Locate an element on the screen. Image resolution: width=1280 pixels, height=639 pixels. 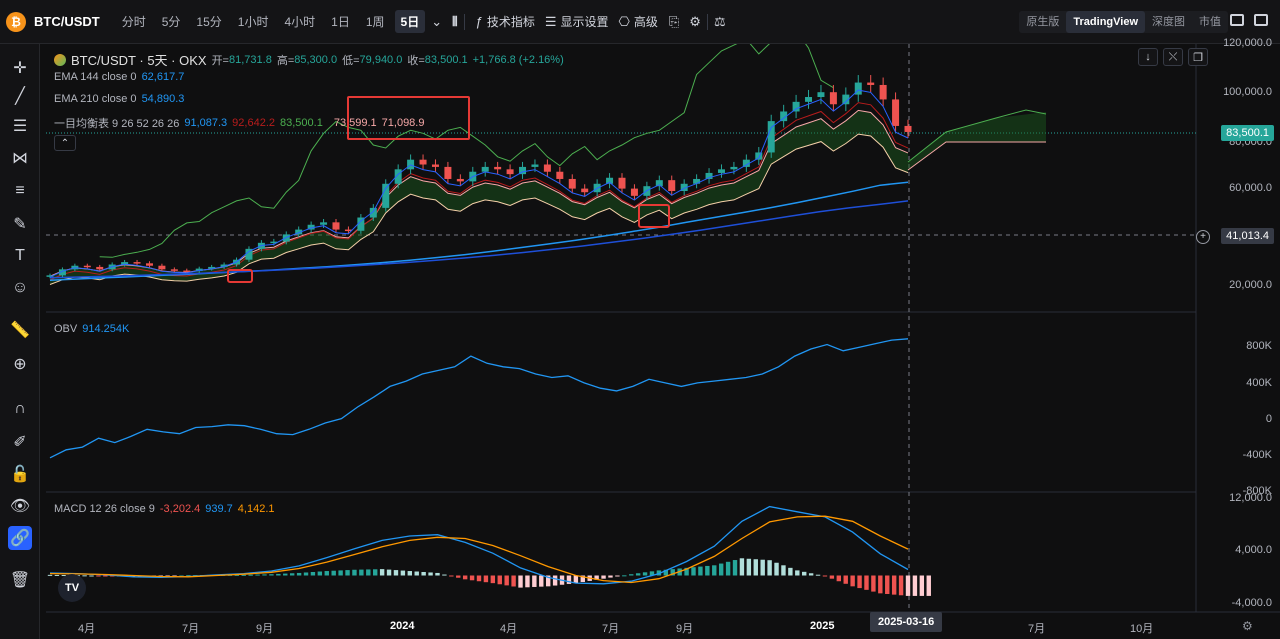
view-option: TradingView is located at coordinates (1105, 22).